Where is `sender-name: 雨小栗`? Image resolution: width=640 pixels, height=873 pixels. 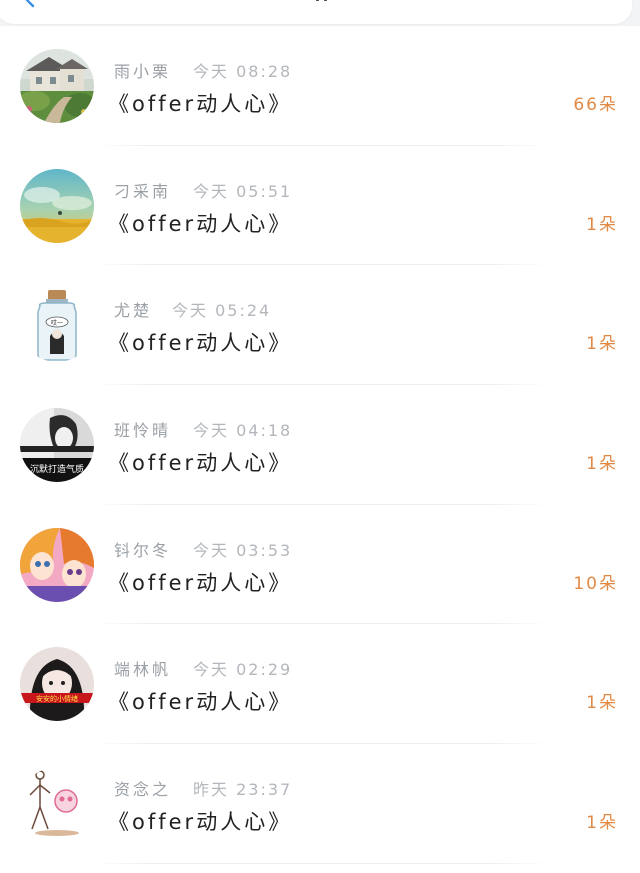
sender-name: 雨小栗 is located at coordinates (143, 71).